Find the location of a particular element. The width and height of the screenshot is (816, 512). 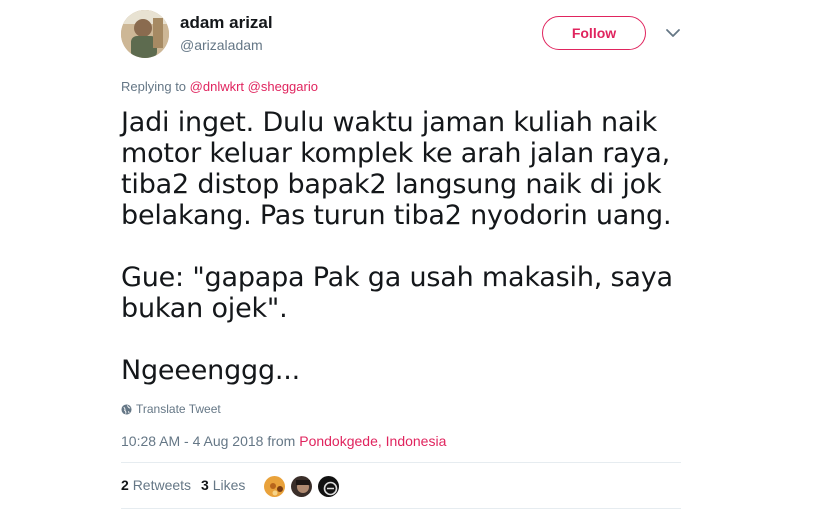

liker-avatars is located at coordinates (302, 486).